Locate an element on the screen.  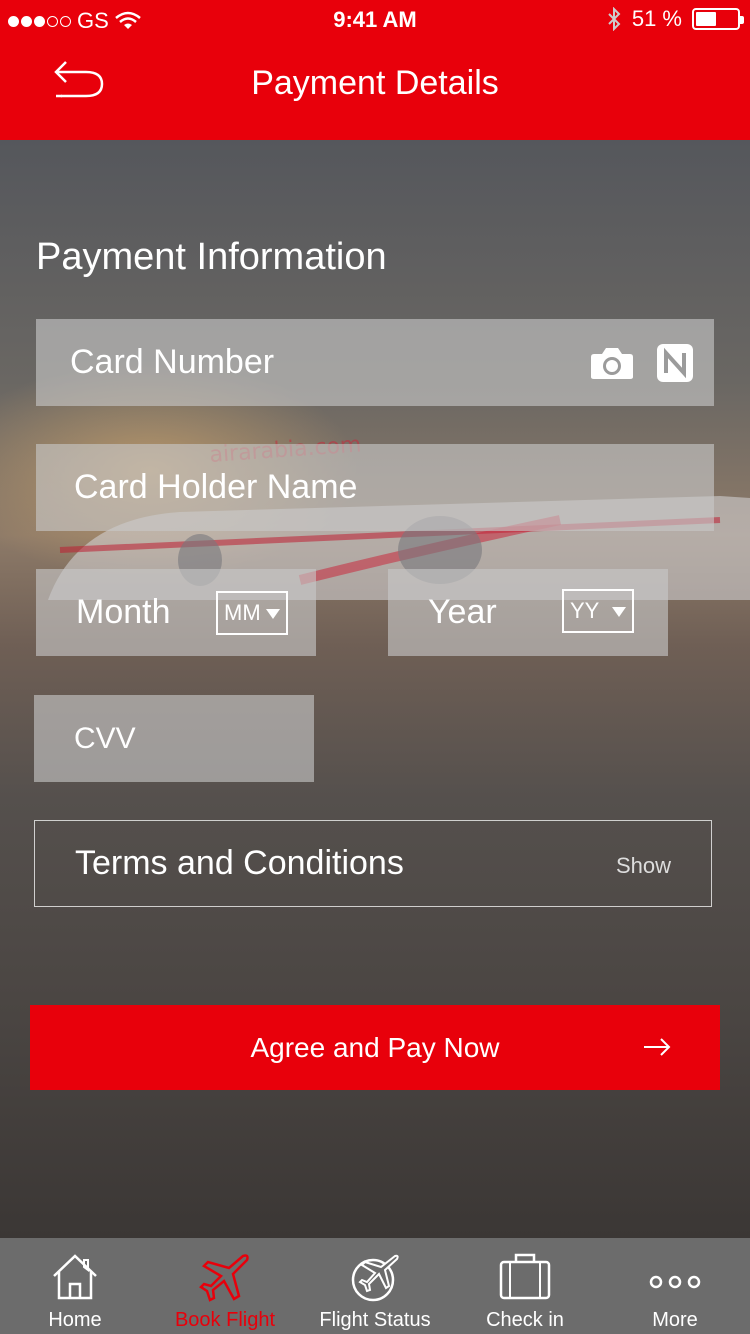
battery-icon is located at coordinates (718, 19).